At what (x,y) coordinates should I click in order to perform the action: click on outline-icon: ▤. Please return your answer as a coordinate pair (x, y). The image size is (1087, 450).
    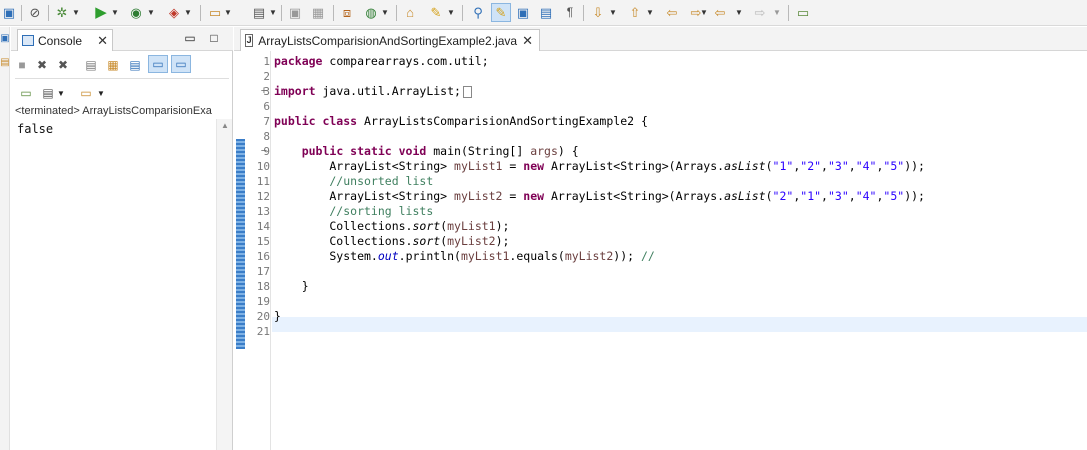
    Looking at the image, I should click on (5, 63).